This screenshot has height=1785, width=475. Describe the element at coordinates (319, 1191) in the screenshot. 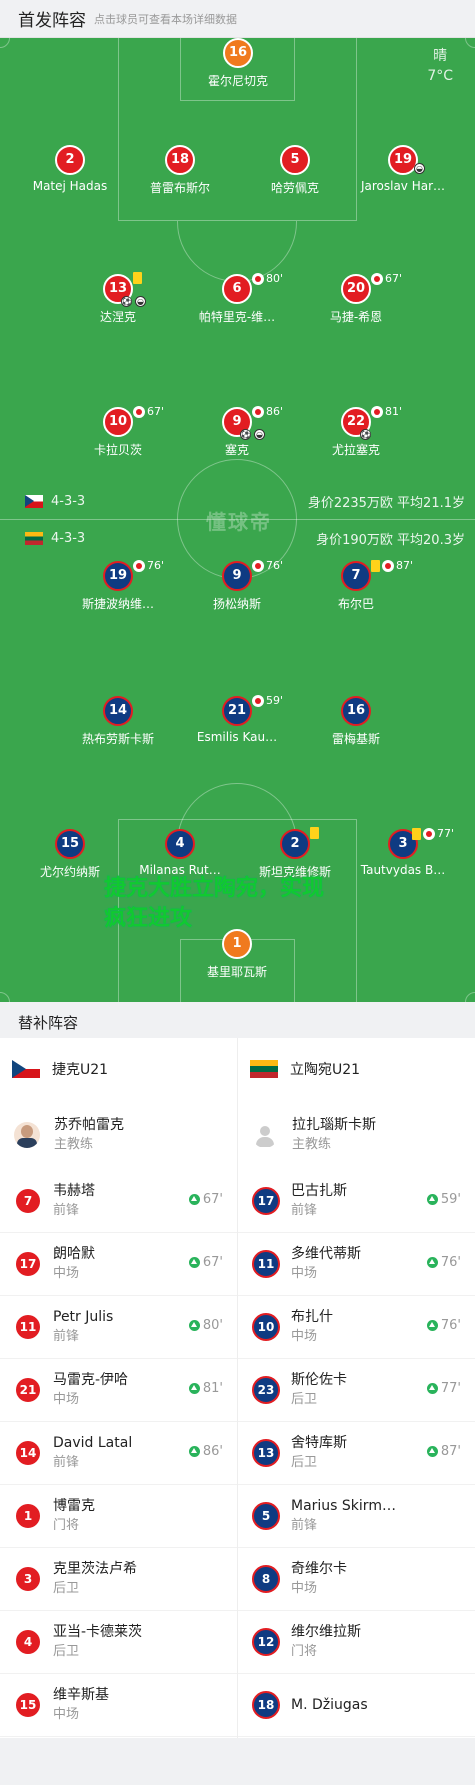

I see `player-name: 巴古扎斯` at that location.